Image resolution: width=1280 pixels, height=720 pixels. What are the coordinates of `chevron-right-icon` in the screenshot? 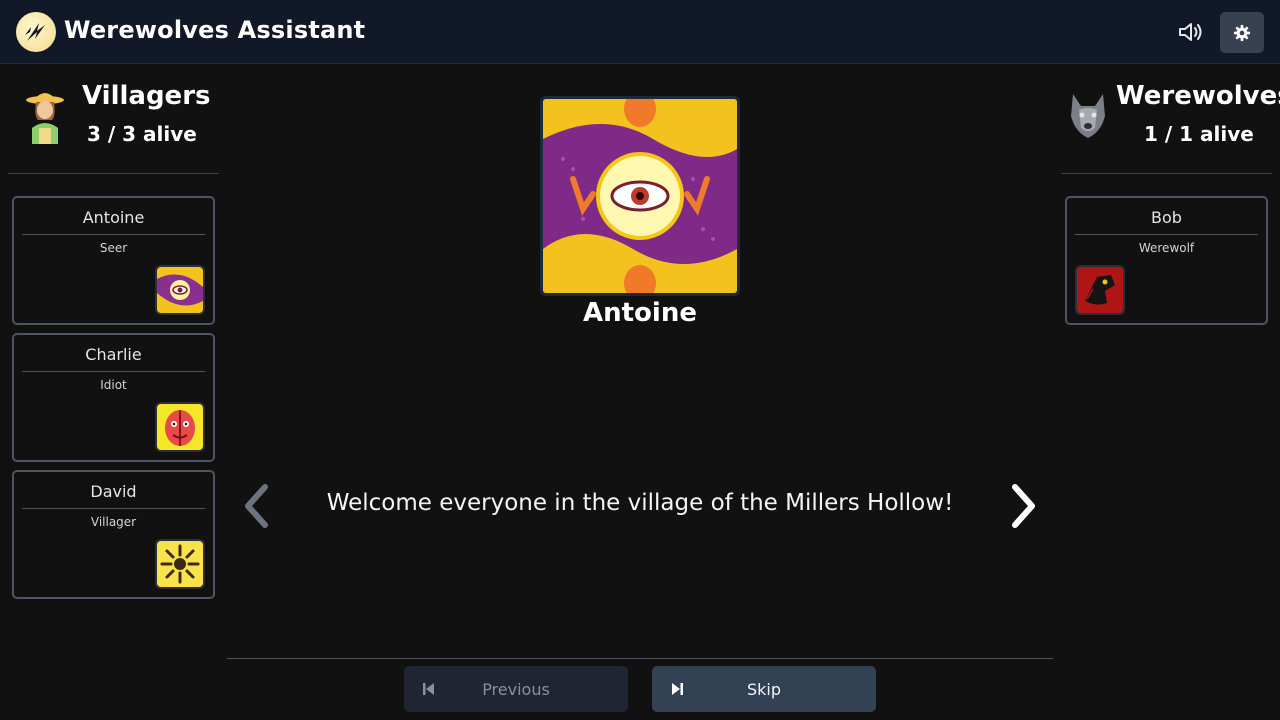 It's located at (1024, 506).